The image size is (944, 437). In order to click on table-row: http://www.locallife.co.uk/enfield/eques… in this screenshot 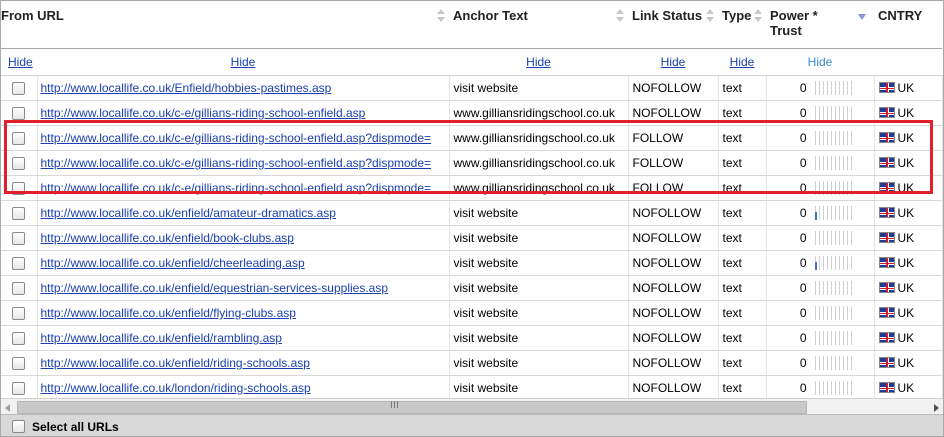, I will do `click(472, 288)`.